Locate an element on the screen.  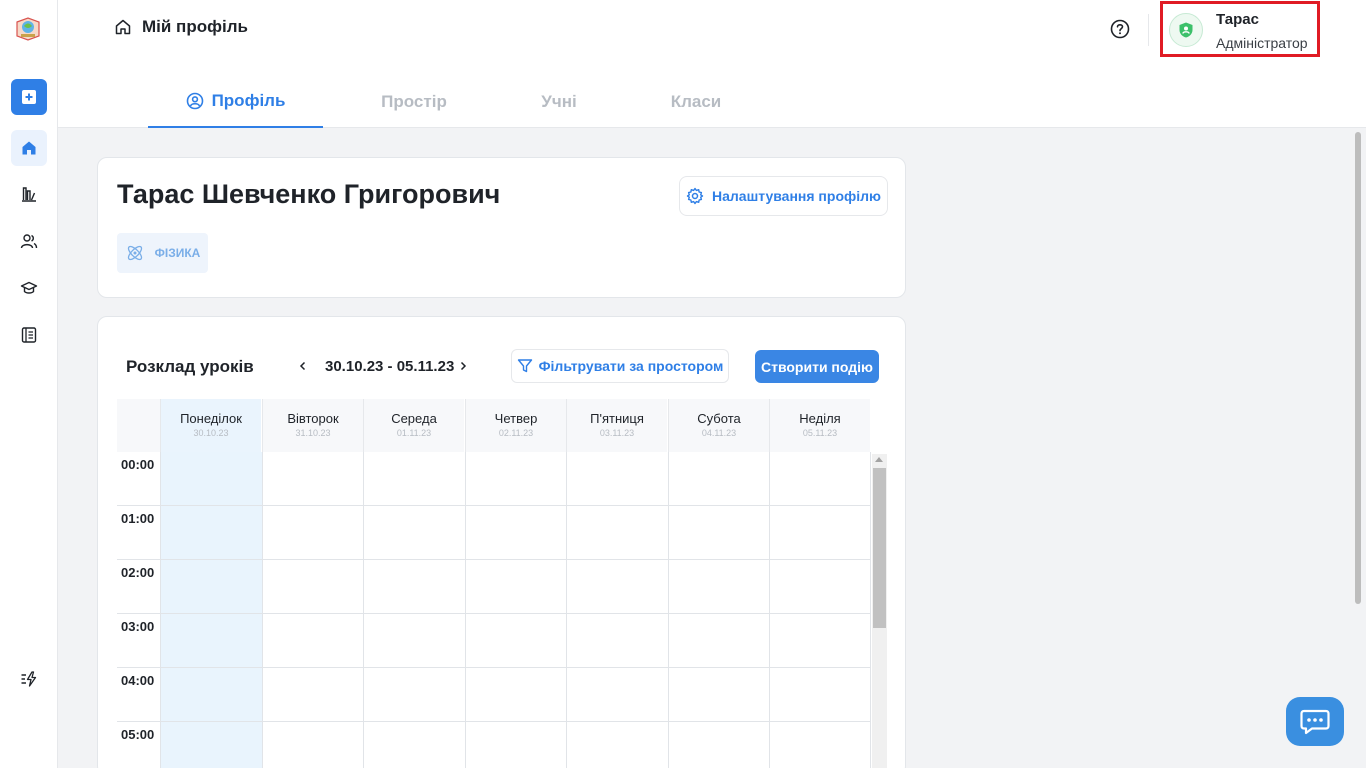
day-date: 01.11.23 is located at coordinates (414, 433).